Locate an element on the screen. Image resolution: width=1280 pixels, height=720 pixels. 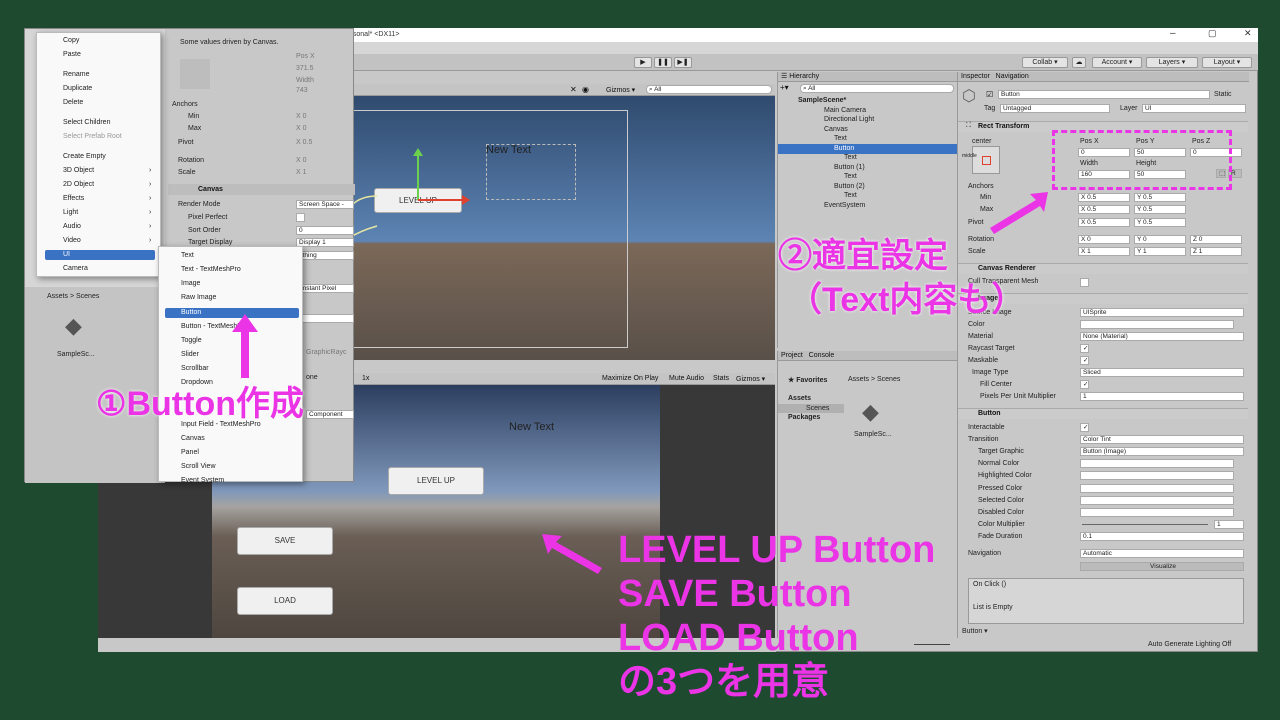
menu-item-effects: Effects is located at coordinates (73, 198).